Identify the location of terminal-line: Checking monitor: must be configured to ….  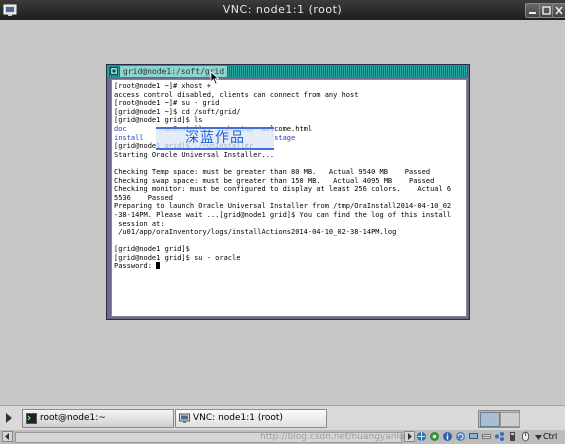
(282, 189).